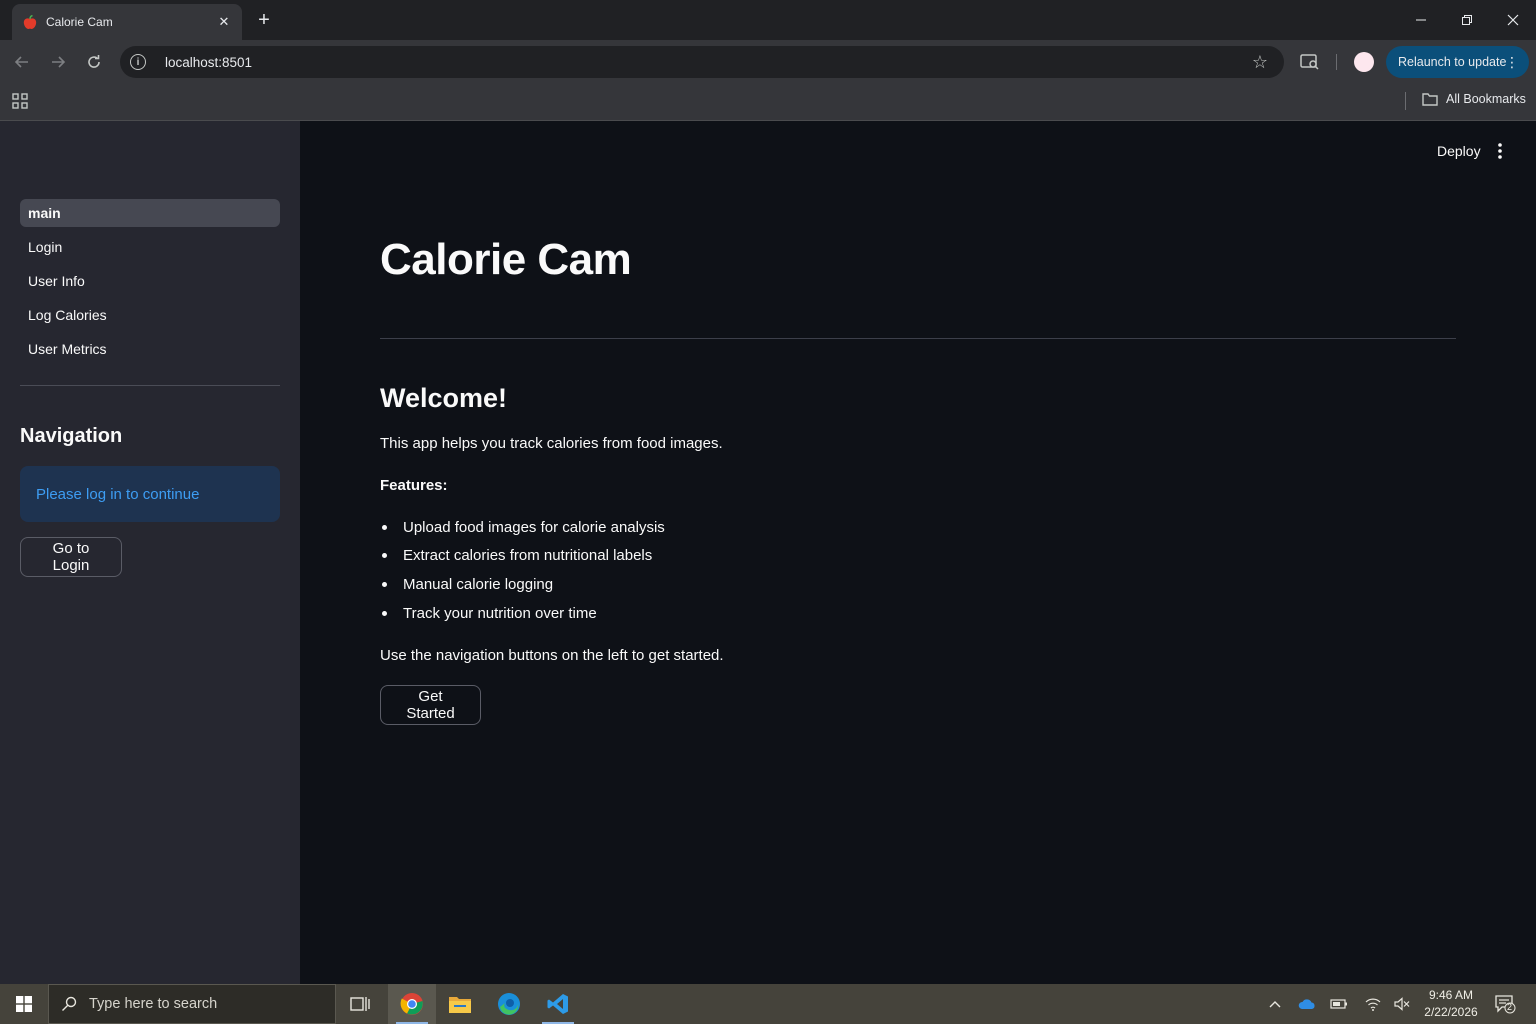 The image size is (1536, 1024). Describe the element at coordinates (1451, 1012) in the screenshot. I see `clock-date: 2/22/2026` at that location.